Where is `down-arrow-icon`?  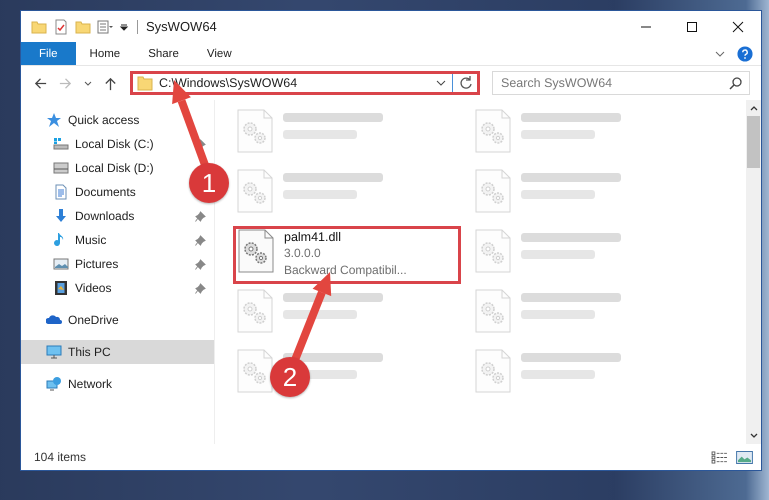 down-arrow-icon is located at coordinates (61, 216).